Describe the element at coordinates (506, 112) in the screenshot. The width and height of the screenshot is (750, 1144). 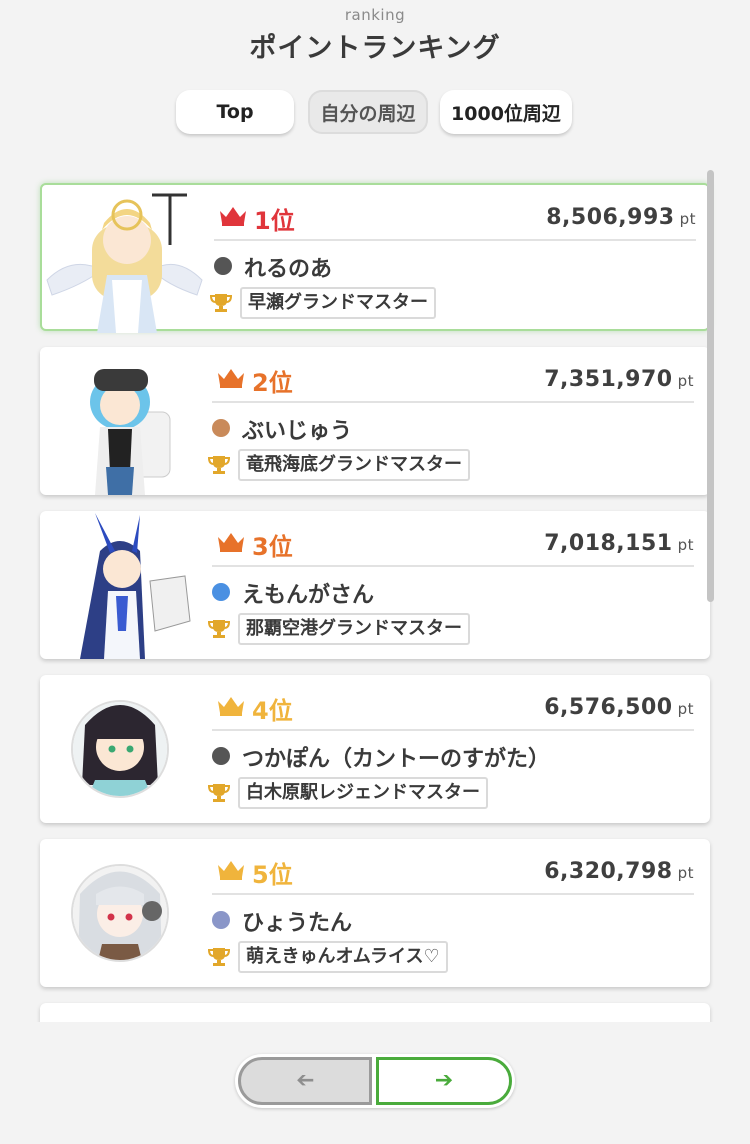
I see `tab-around-1000: 1000位周辺` at that location.